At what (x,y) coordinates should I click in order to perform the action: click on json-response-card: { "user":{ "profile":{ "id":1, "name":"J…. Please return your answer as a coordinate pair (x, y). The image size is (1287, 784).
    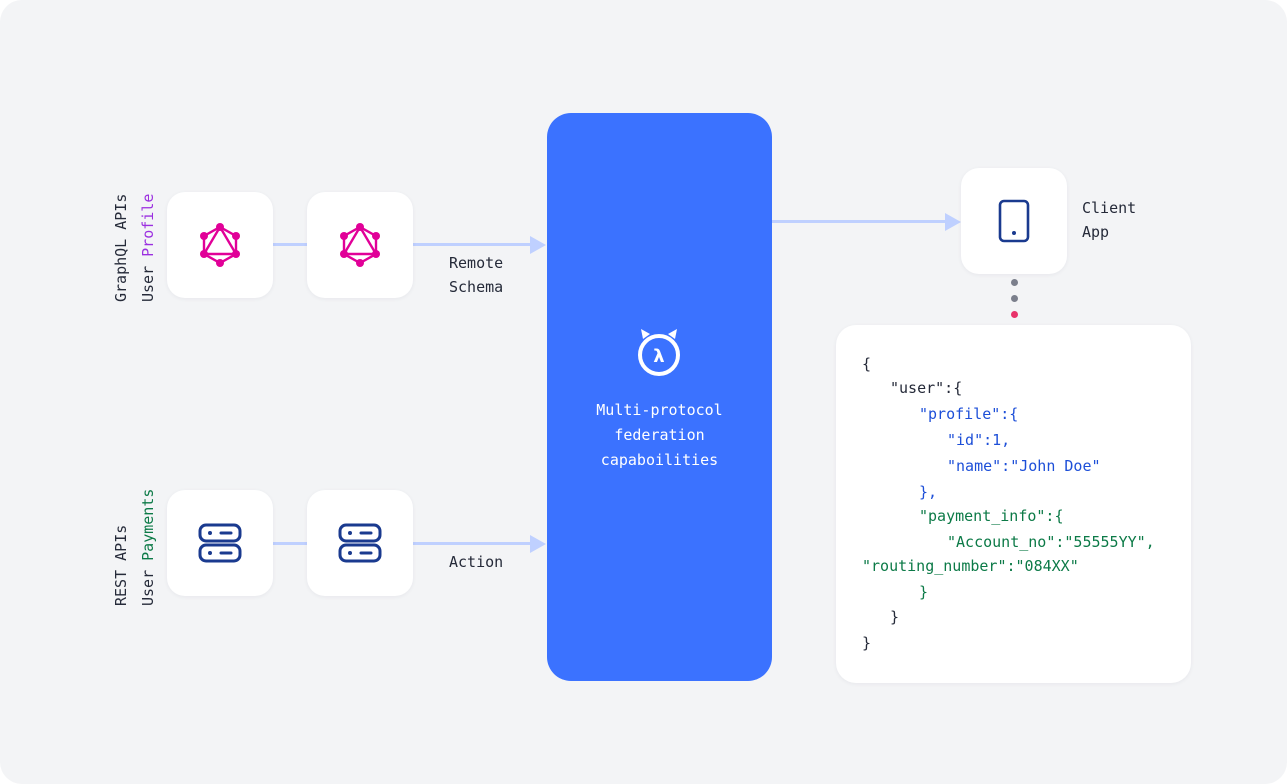
    Looking at the image, I should click on (1013, 504).